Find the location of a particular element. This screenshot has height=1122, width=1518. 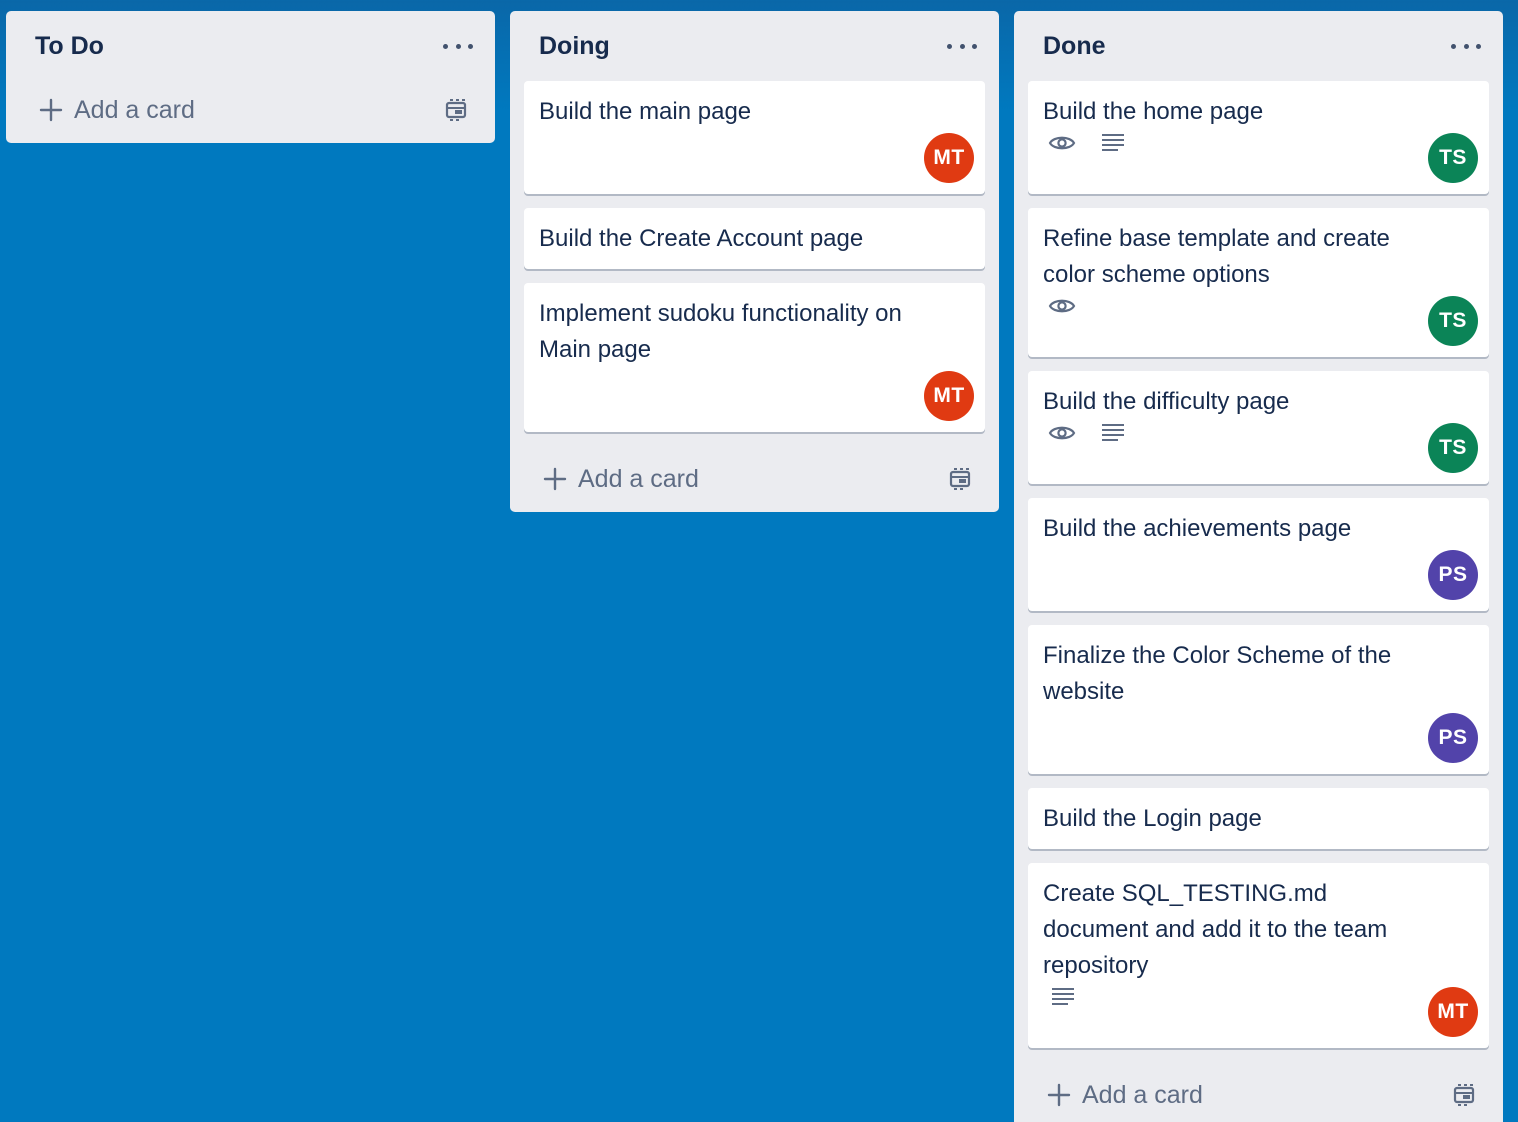

card: Build the Create Account page is located at coordinates (754, 238).